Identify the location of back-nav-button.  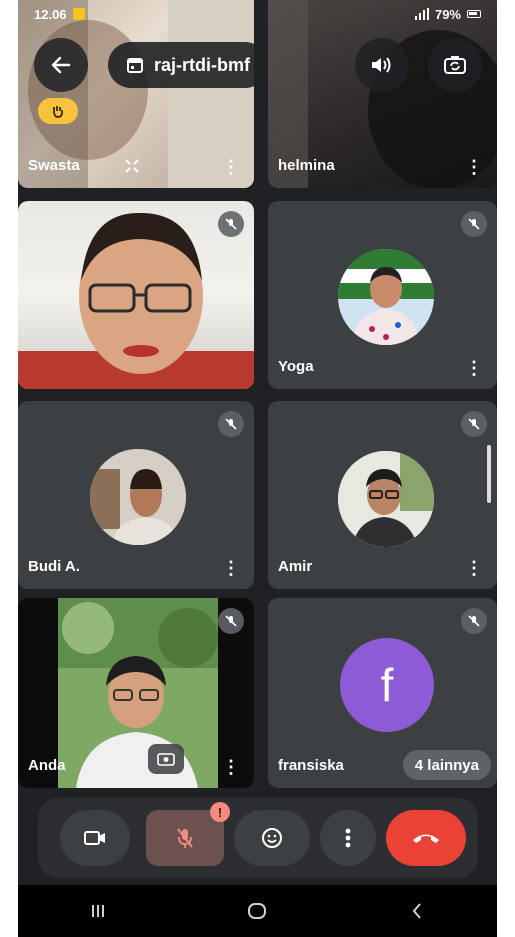
(417, 911).